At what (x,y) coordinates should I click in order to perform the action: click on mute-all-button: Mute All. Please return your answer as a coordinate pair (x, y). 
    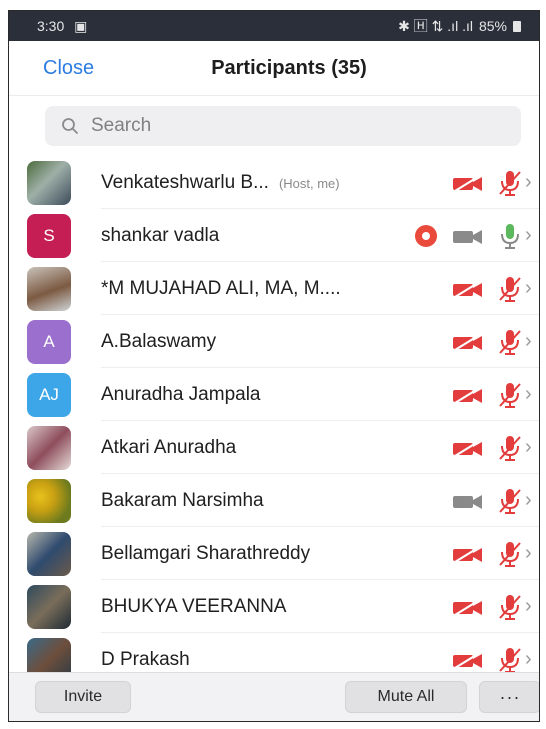
    Looking at the image, I should click on (406, 697).